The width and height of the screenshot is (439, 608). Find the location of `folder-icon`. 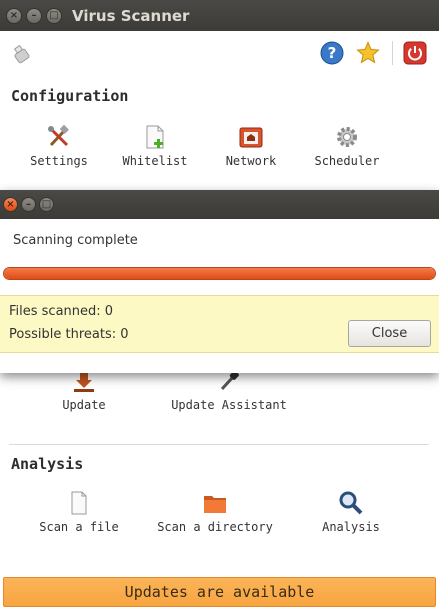

folder-icon is located at coordinates (215, 504).